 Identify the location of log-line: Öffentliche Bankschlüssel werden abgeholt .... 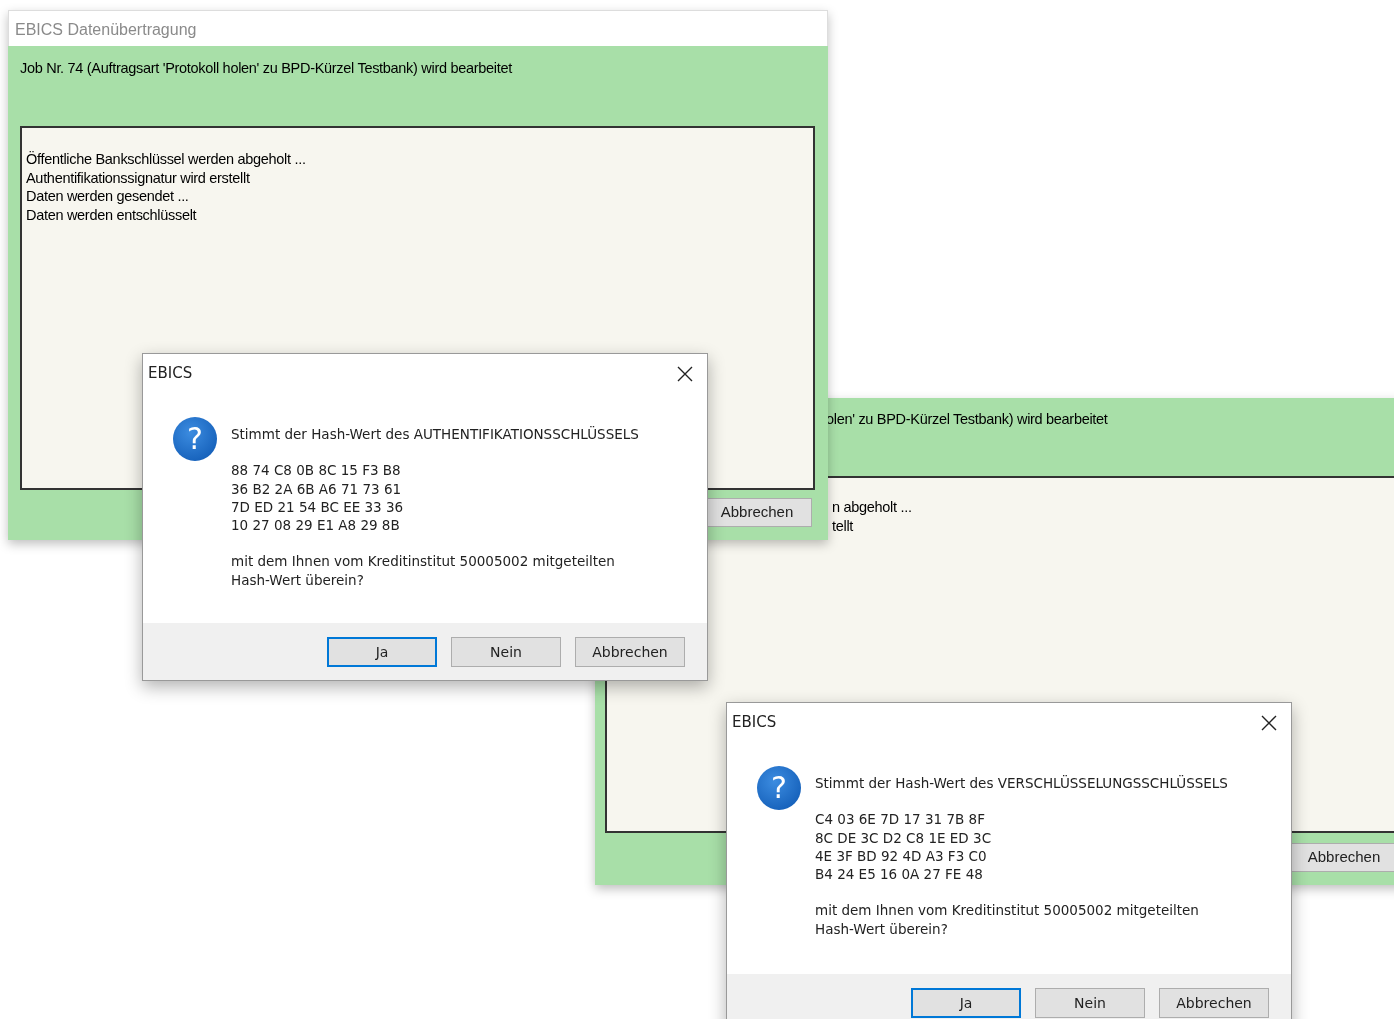
(166, 159).